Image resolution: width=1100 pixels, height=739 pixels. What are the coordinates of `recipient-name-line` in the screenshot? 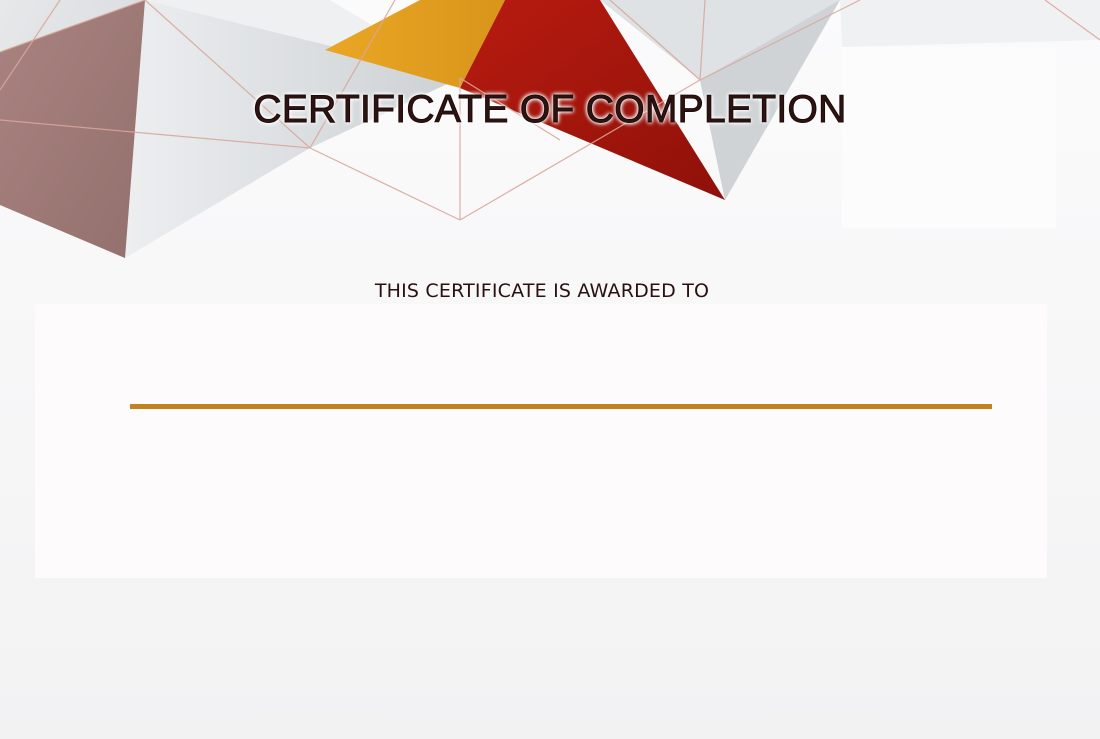 It's located at (561, 406).